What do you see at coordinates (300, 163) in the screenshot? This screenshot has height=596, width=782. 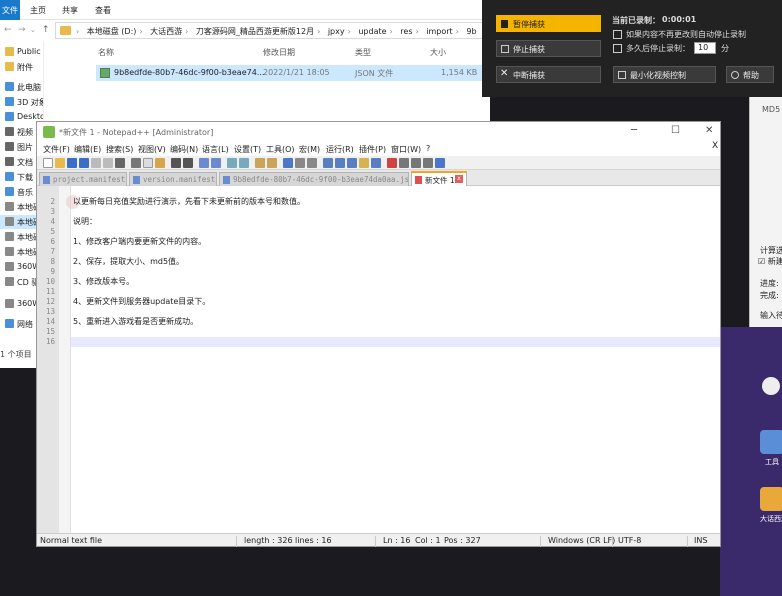 I see `all-chars-icon` at bounding box center [300, 163].